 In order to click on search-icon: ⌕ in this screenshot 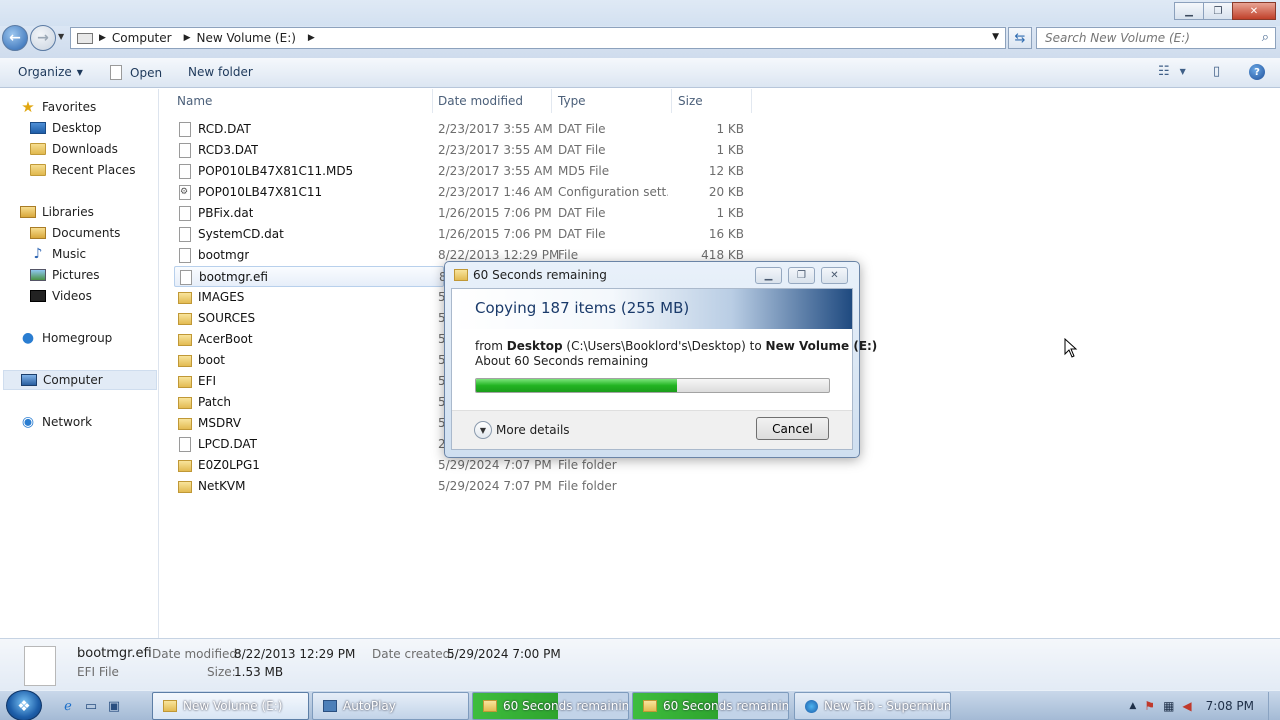, I will do `click(1265, 37)`.